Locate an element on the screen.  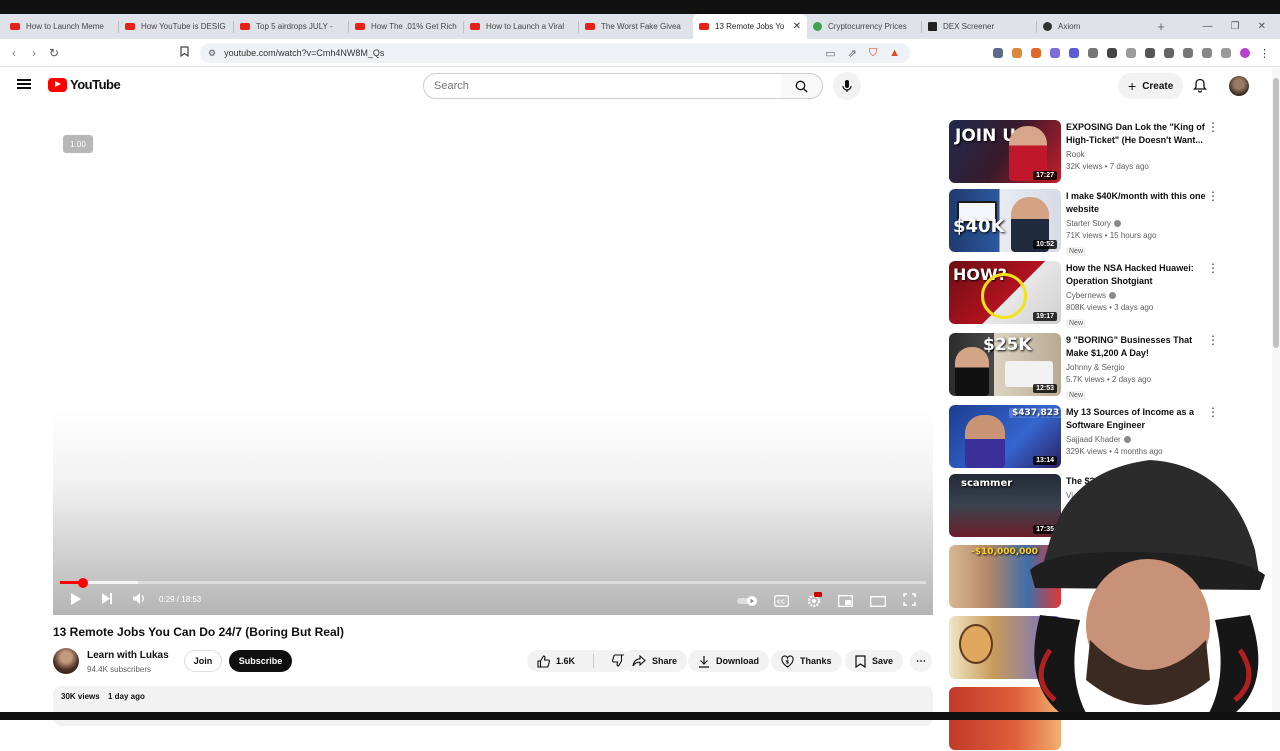
browser-tab: How The .01% Get Rich is located at coordinates (406, 26).